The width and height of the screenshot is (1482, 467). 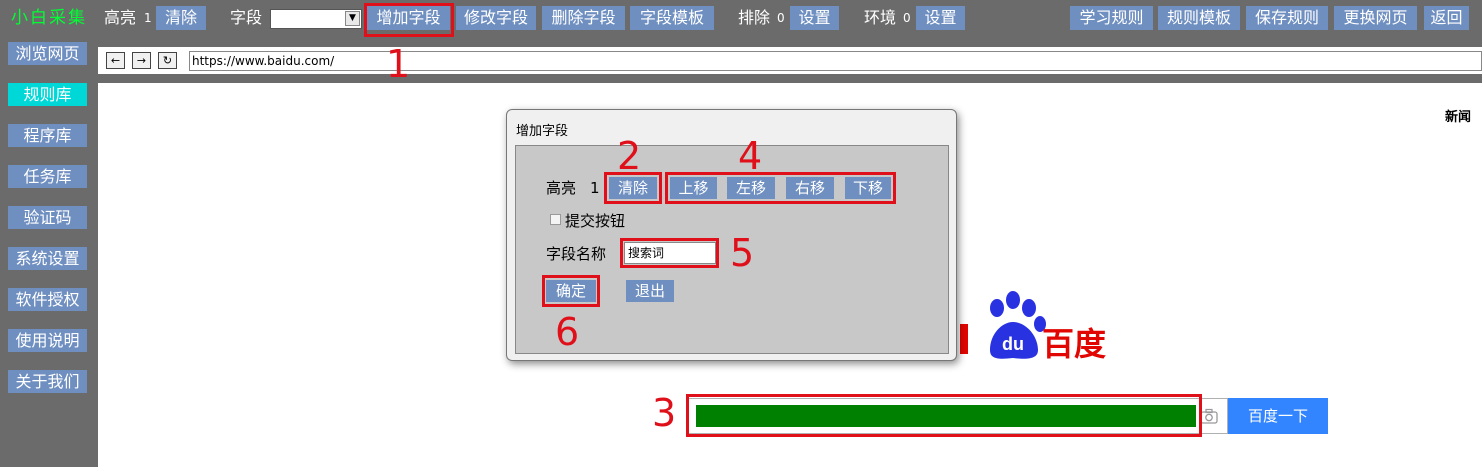 What do you see at coordinates (1446, 18) in the screenshot?
I see `back-button: 返回` at bounding box center [1446, 18].